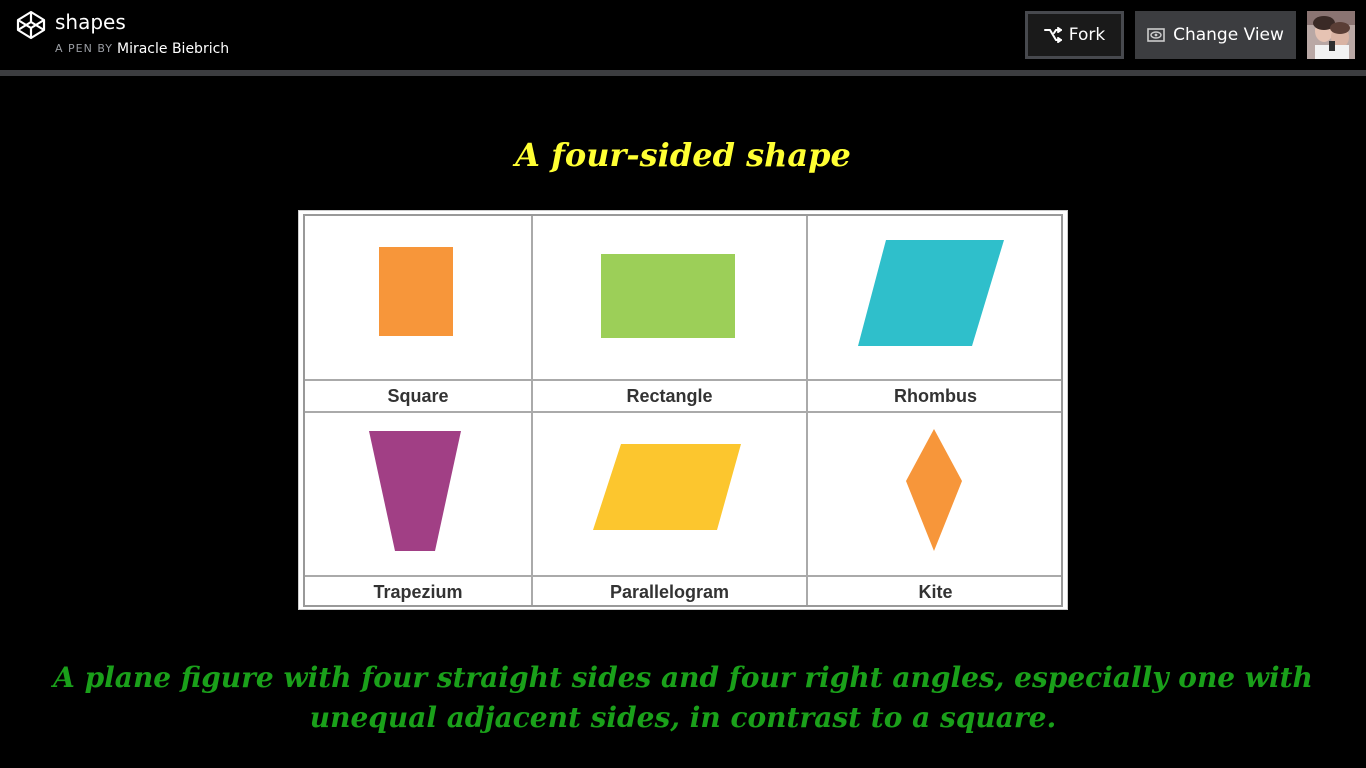 The width and height of the screenshot is (1366, 768). What do you see at coordinates (668, 296) in the screenshot?
I see `rectangle-shape` at bounding box center [668, 296].